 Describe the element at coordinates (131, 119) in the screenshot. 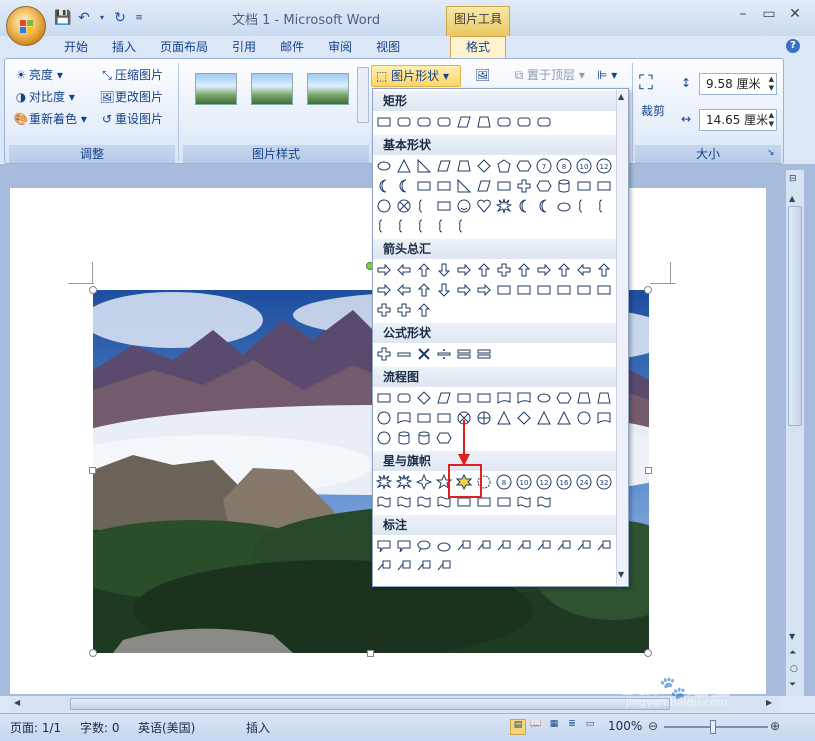

I see `reset-picture-button: ↺ 重设图片` at that location.